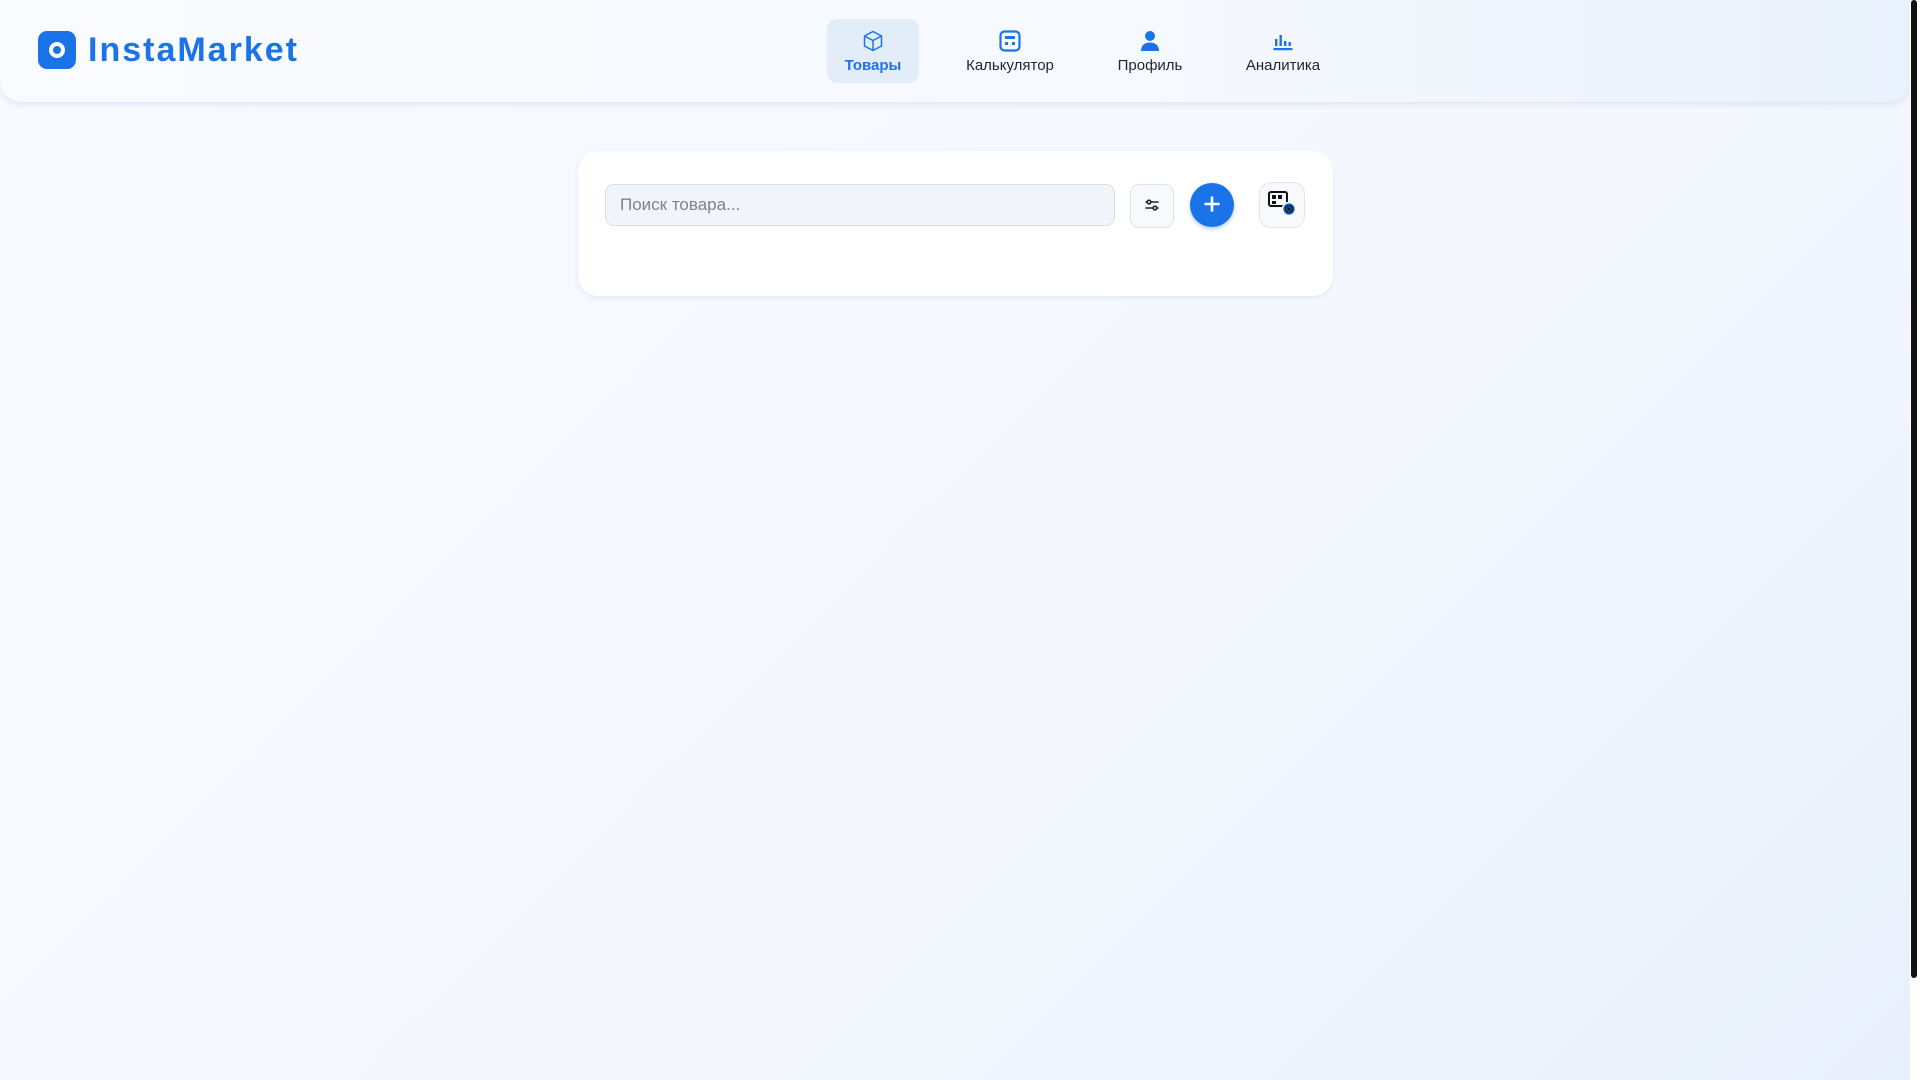 This screenshot has width=1920, height=1080. I want to click on main-nav: Товары Калькулятор Профиль Аналитика, so click(955, 51).